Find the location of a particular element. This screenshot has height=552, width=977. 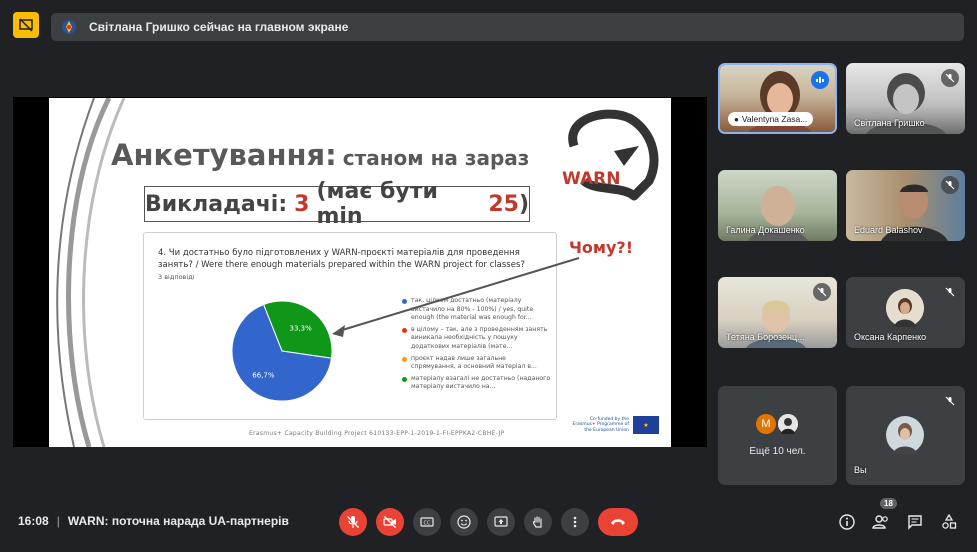

participant-tile-self: Вы is located at coordinates (905, 435).